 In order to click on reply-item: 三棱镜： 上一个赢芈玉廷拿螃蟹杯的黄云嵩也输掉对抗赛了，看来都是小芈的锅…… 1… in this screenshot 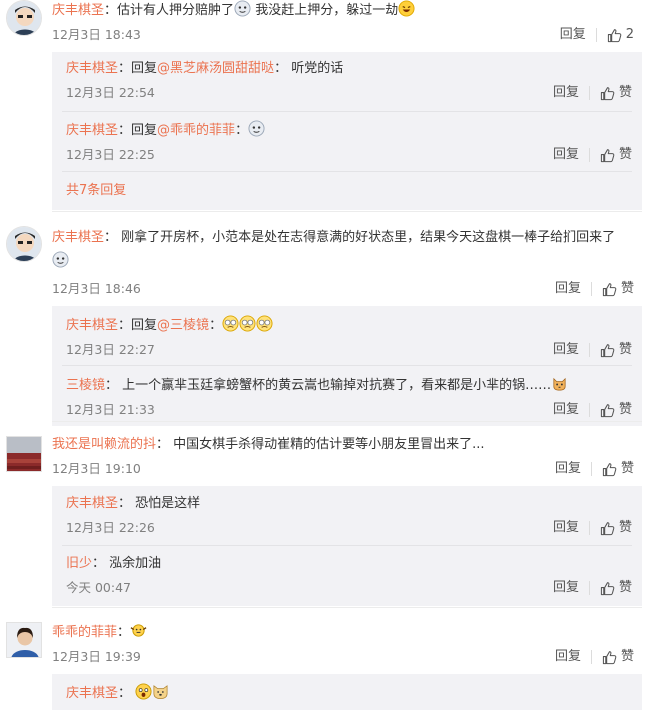, I will do `click(347, 396)`.